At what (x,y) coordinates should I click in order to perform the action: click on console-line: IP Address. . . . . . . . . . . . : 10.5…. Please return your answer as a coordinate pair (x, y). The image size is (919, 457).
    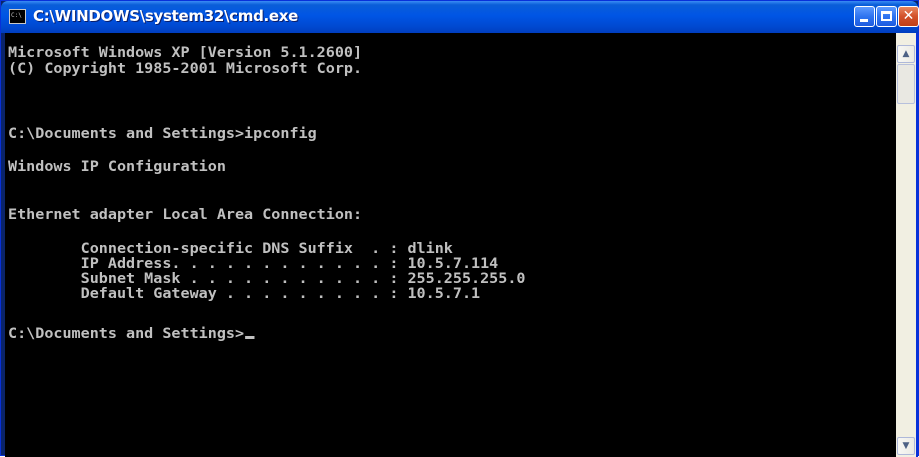
    Looking at the image, I should click on (253, 264).